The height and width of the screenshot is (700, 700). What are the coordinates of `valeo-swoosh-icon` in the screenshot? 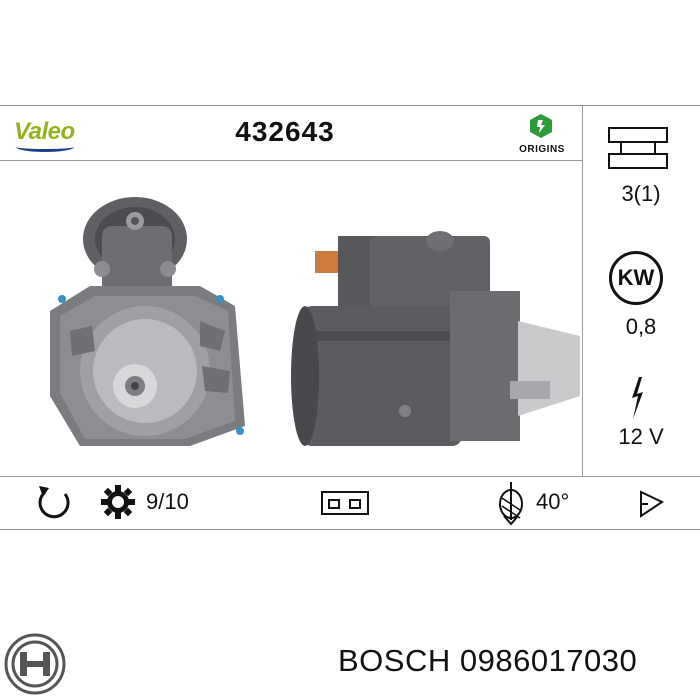 It's located at (45, 147).